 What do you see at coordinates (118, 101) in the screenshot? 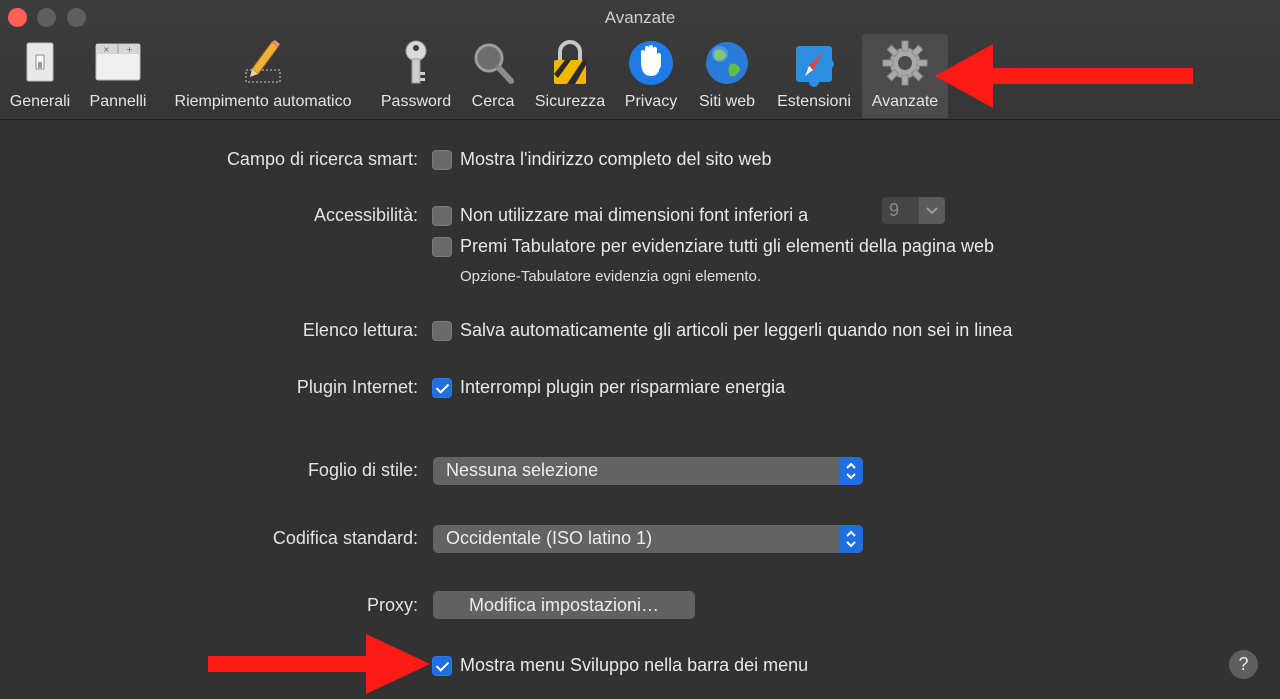
I see `tab-label: Pannelli` at bounding box center [118, 101].